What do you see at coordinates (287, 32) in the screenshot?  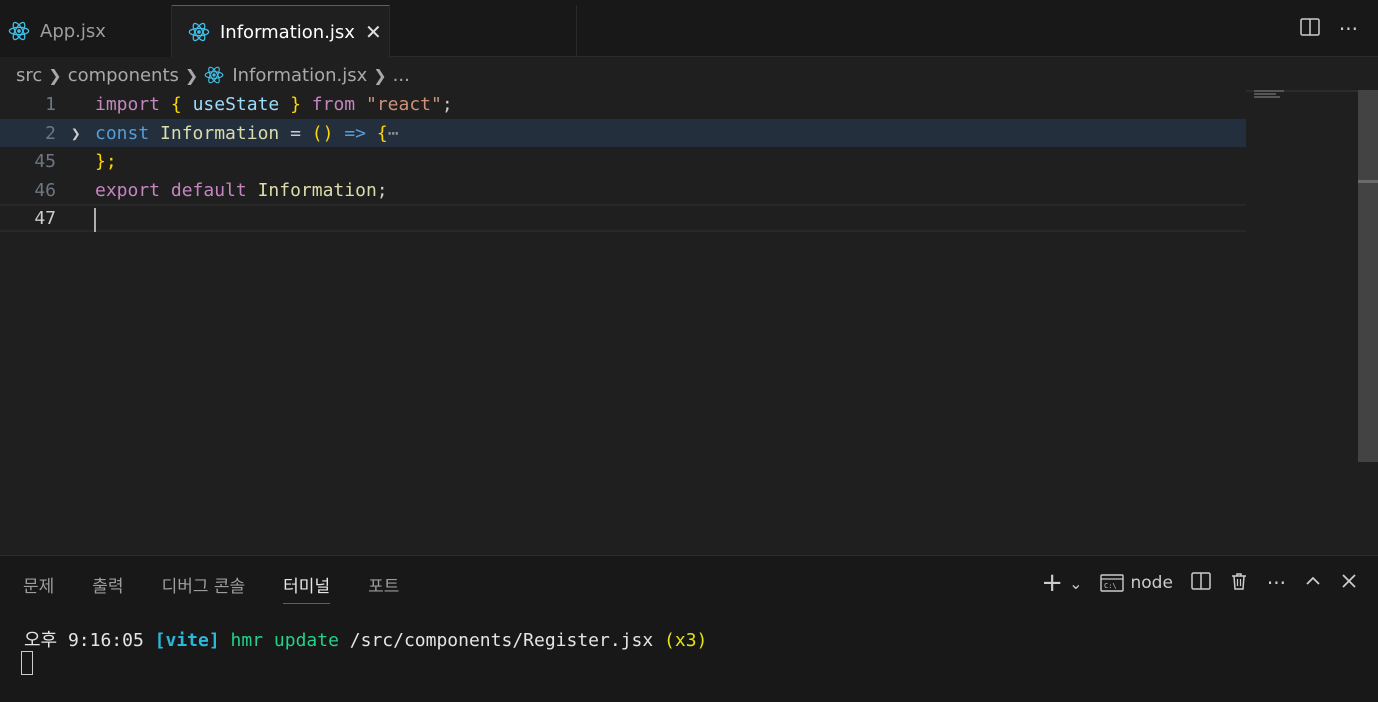 I see `tab-label: Information.jsx` at bounding box center [287, 32].